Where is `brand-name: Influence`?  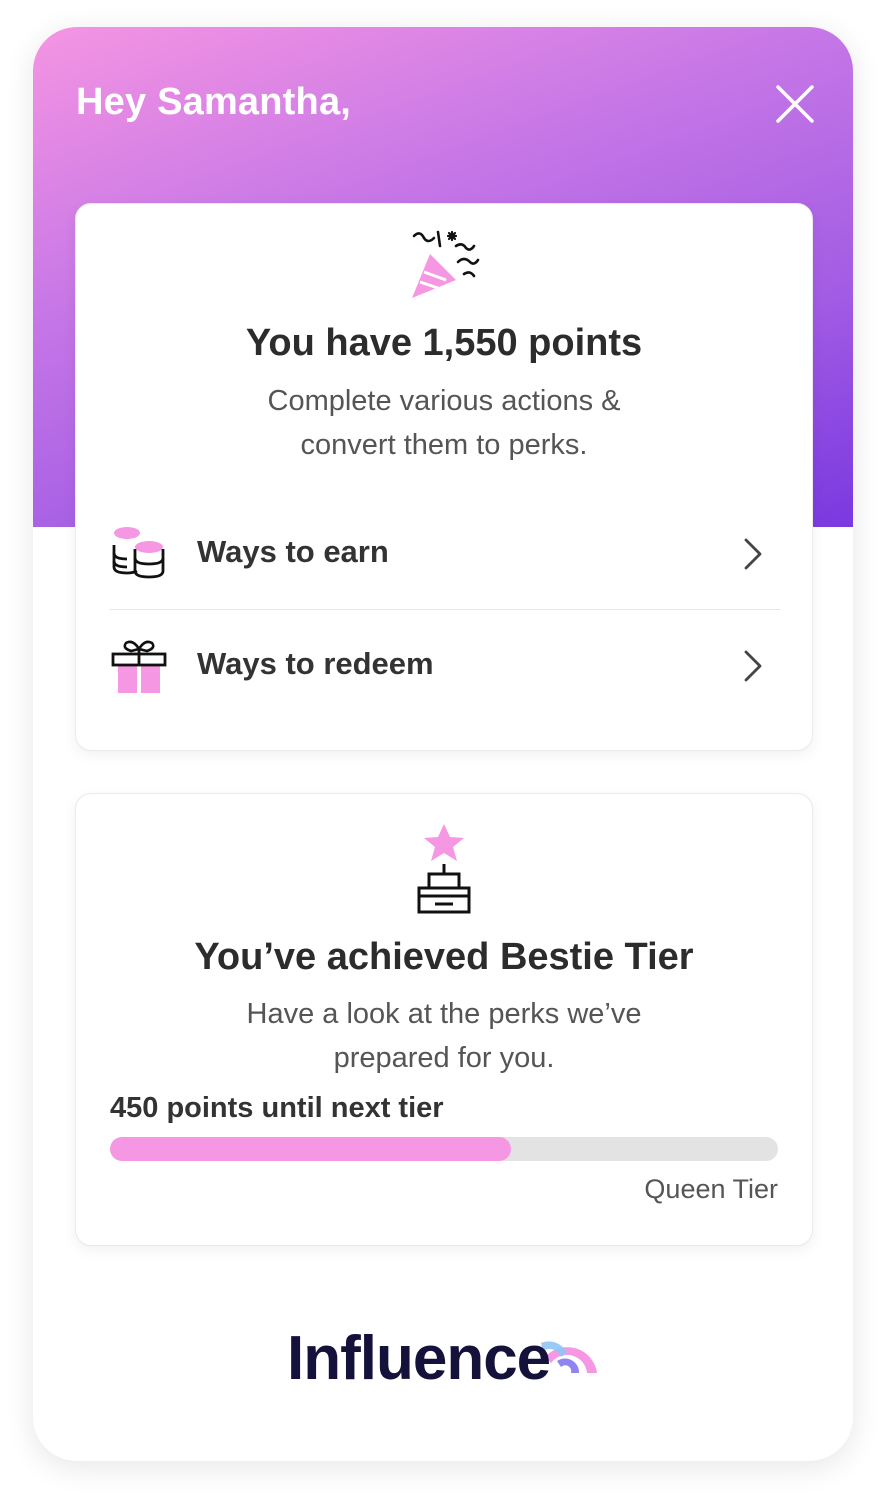
brand-name: Influence is located at coordinates (419, 1358).